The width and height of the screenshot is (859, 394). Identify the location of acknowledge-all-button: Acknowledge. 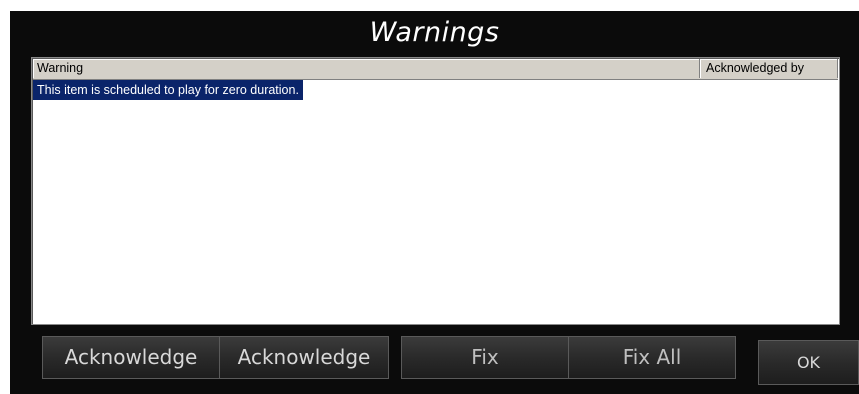
(304, 357).